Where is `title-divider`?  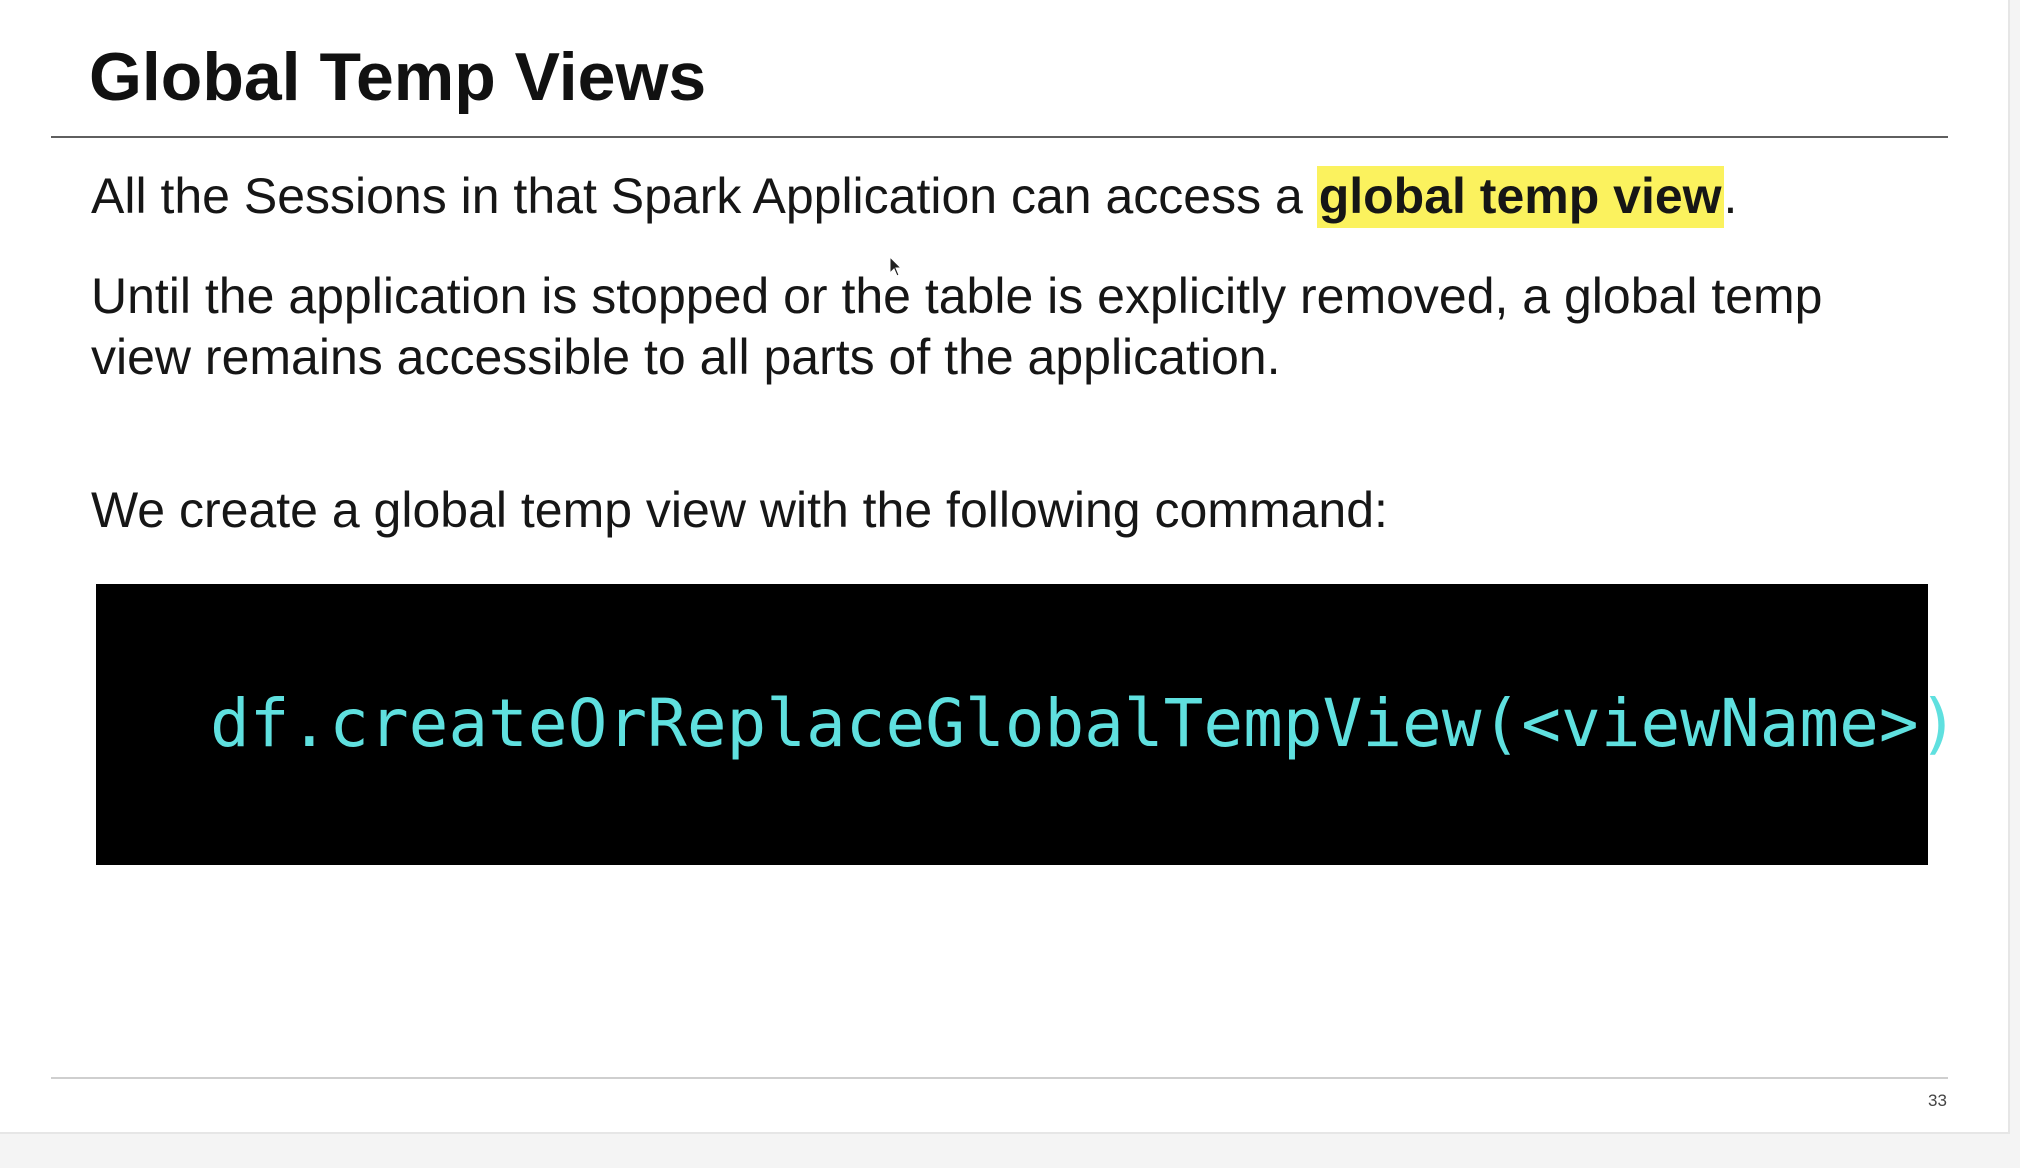 title-divider is located at coordinates (999, 137).